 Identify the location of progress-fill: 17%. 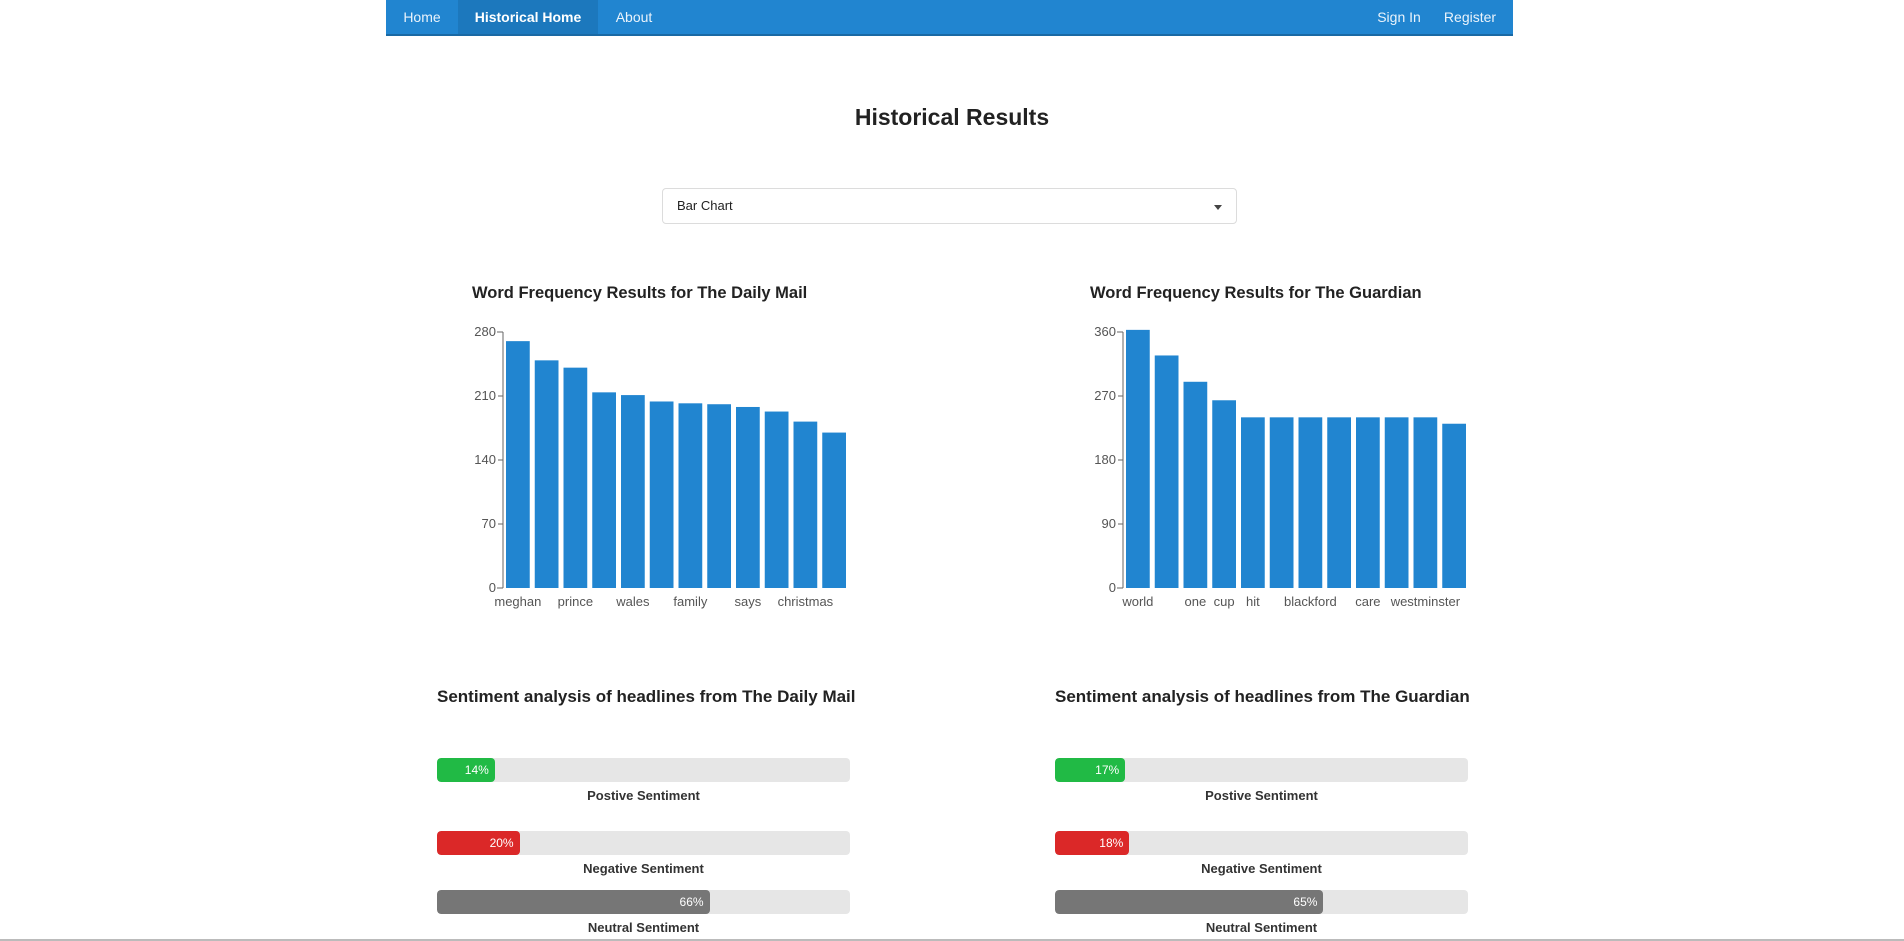
(1090, 770).